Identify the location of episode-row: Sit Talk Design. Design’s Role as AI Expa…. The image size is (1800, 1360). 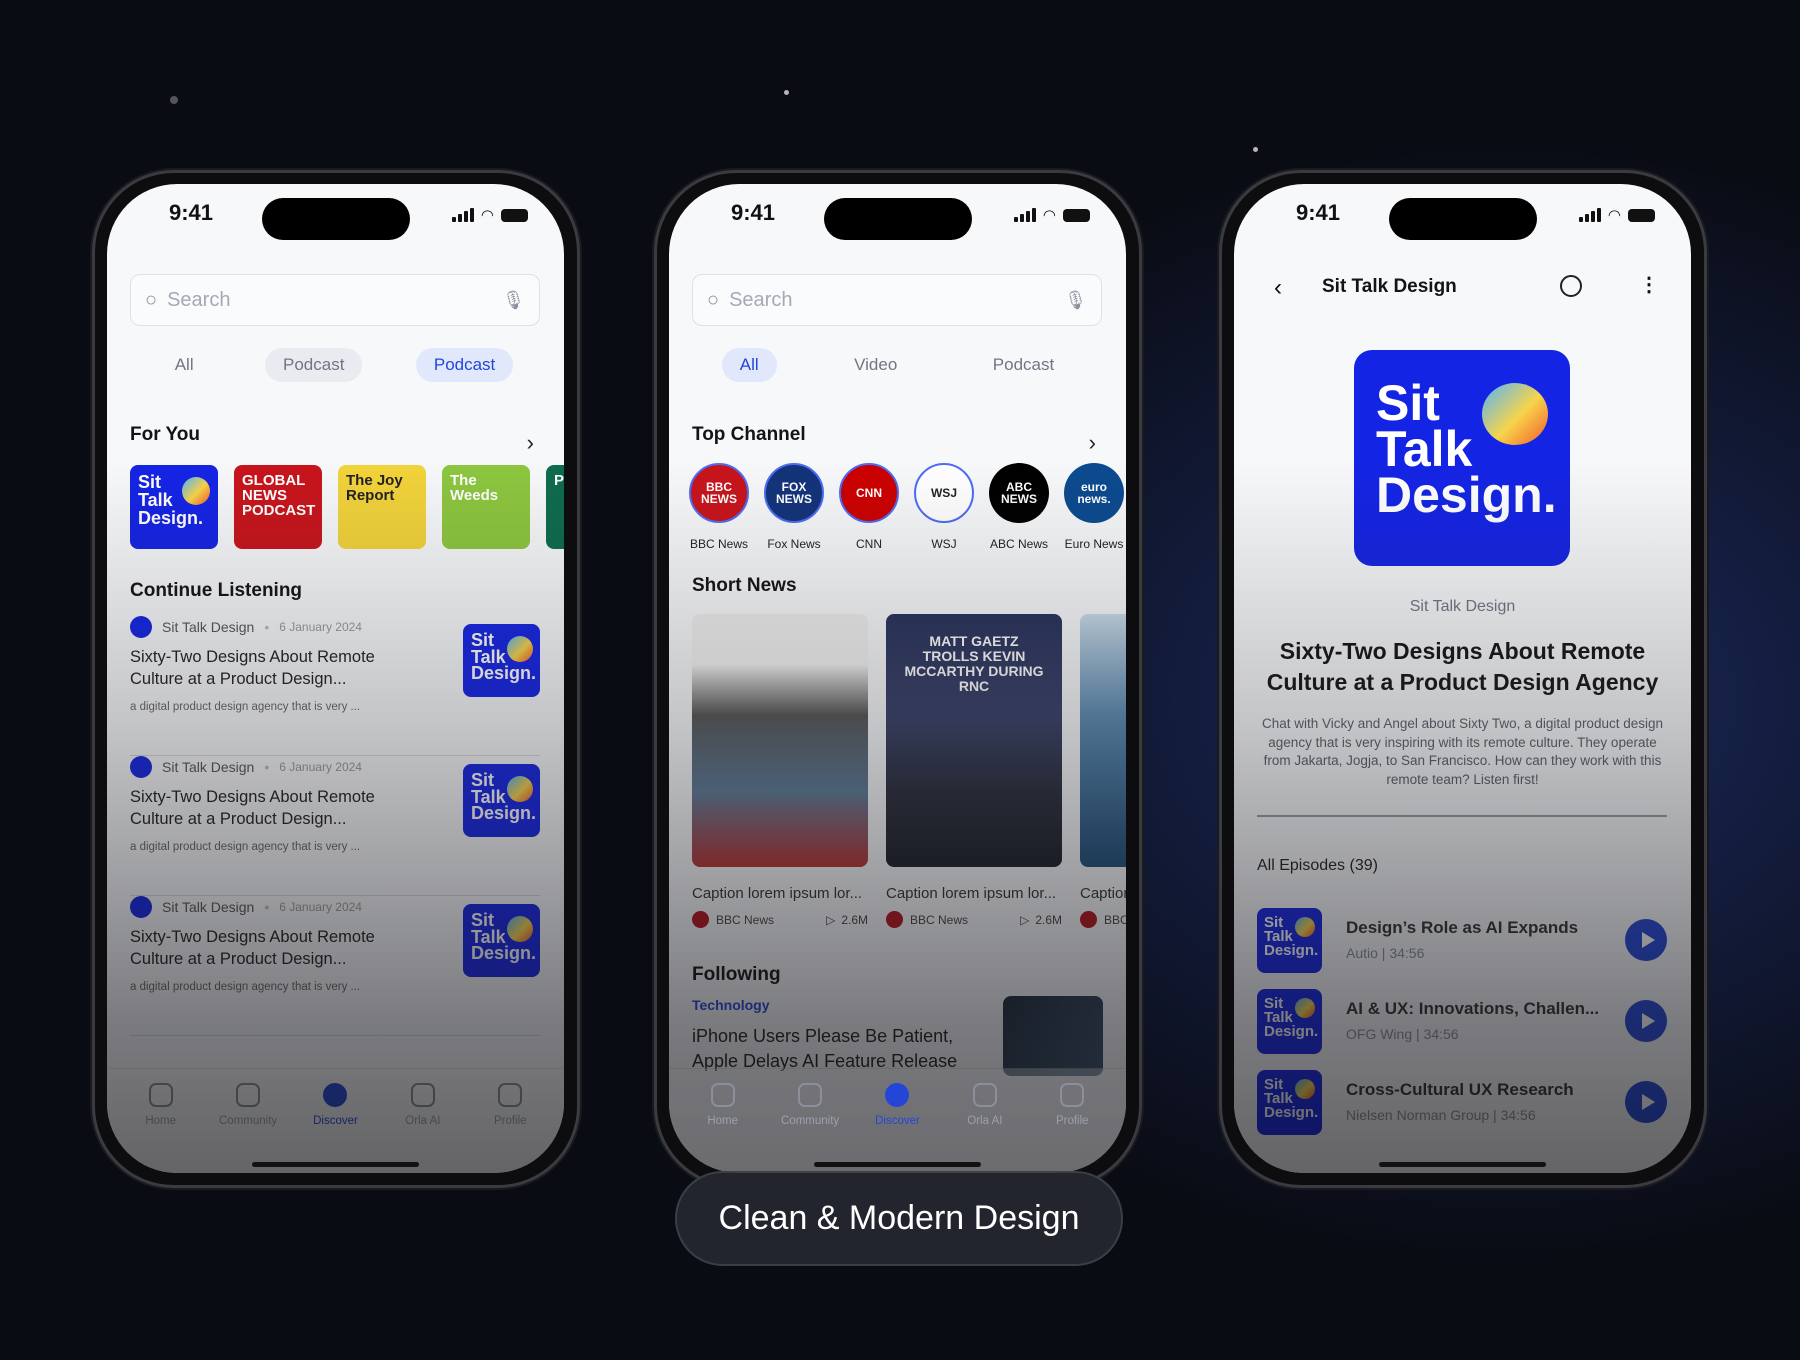
(1462, 940).